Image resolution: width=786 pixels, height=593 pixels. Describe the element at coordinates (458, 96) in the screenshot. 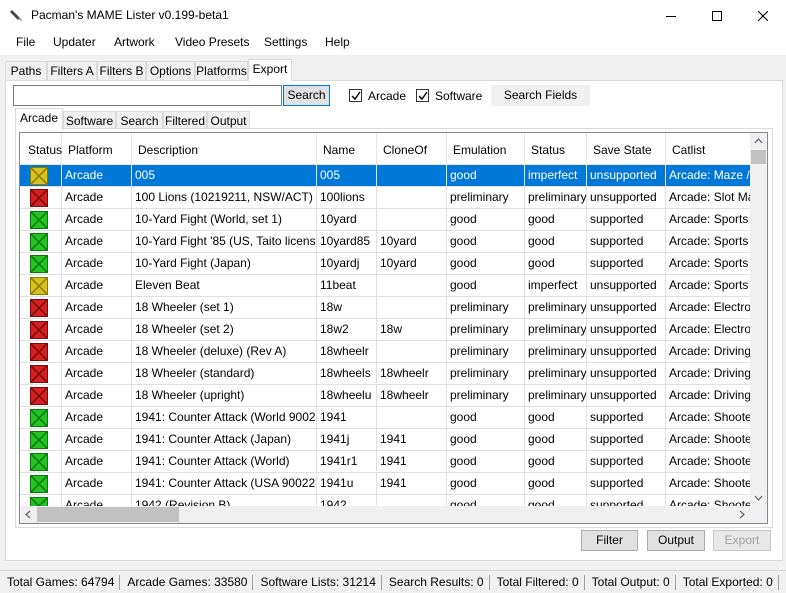

I see `software-checkbox-label: Software` at that location.